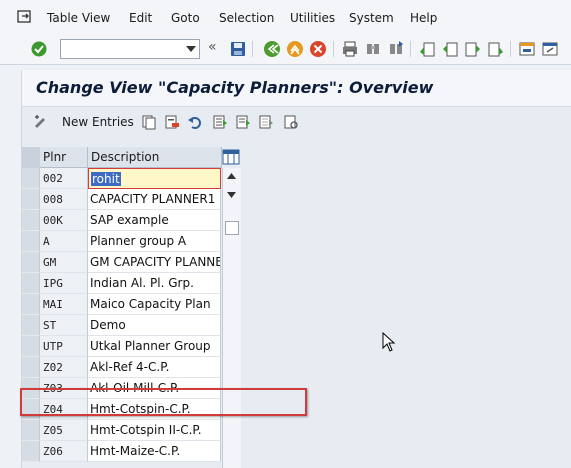  Describe the element at coordinates (140, 18) in the screenshot. I see `menu-edit: Edit` at that location.